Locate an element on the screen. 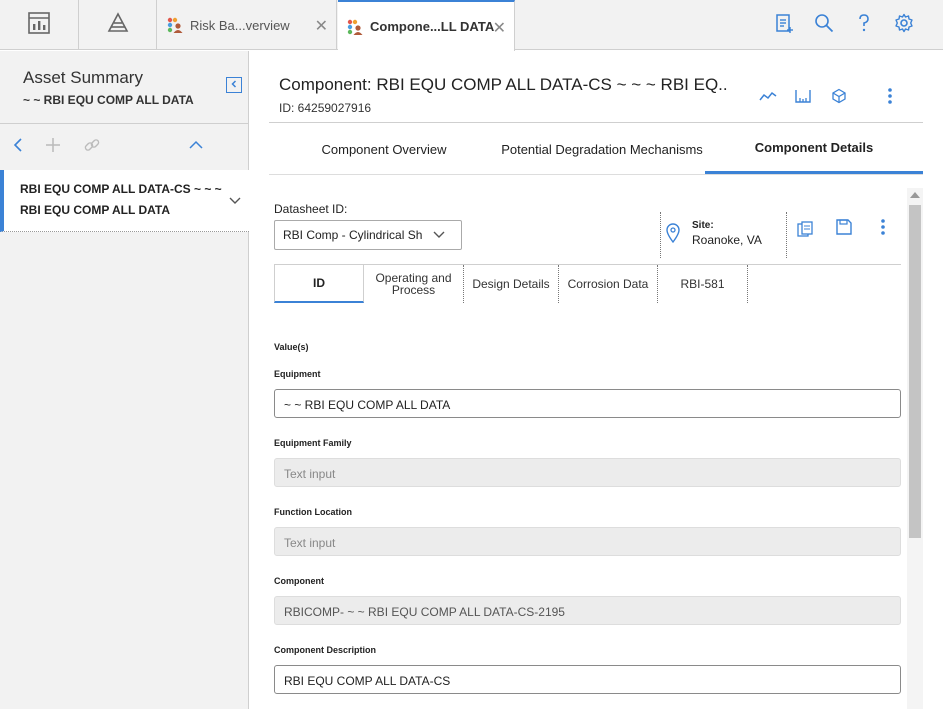  settings-icon is located at coordinates (904, 25).